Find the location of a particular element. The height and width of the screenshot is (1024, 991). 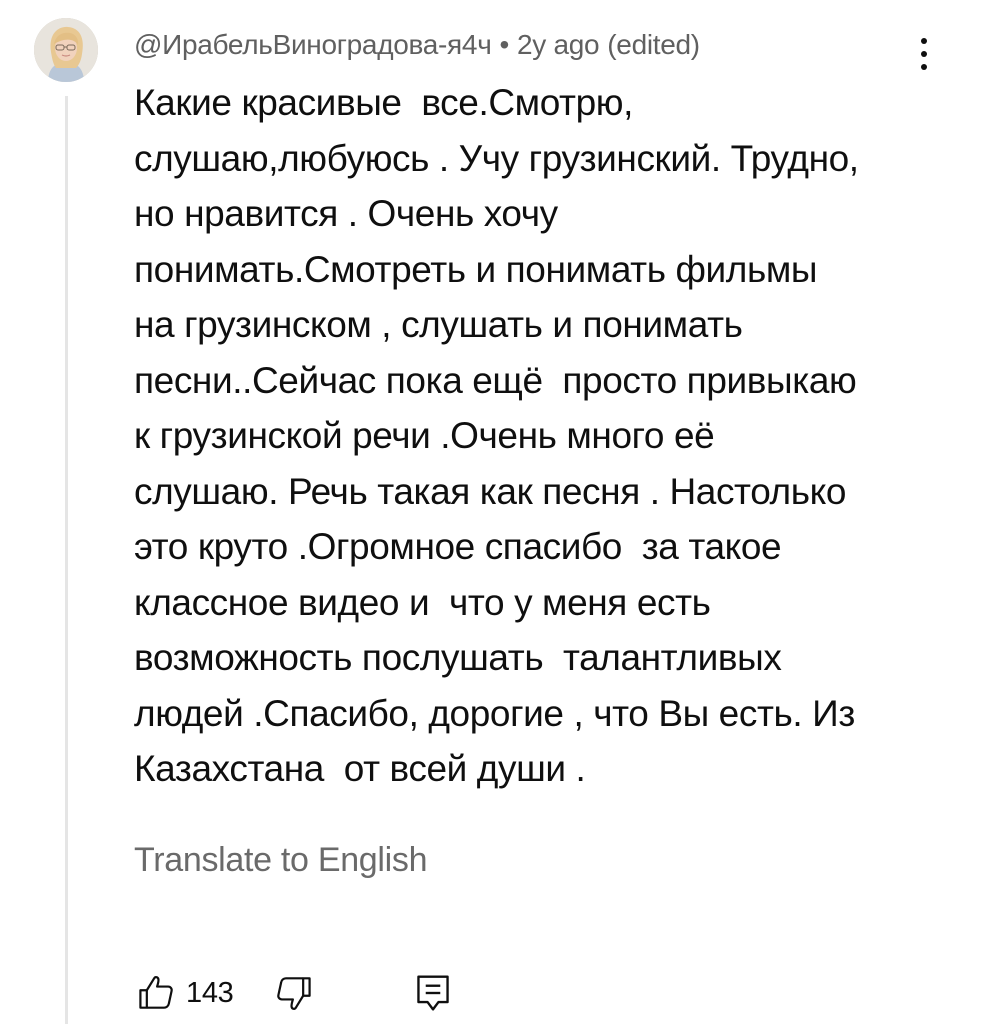

timestamp: 2y ago is located at coordinates (558, 45).